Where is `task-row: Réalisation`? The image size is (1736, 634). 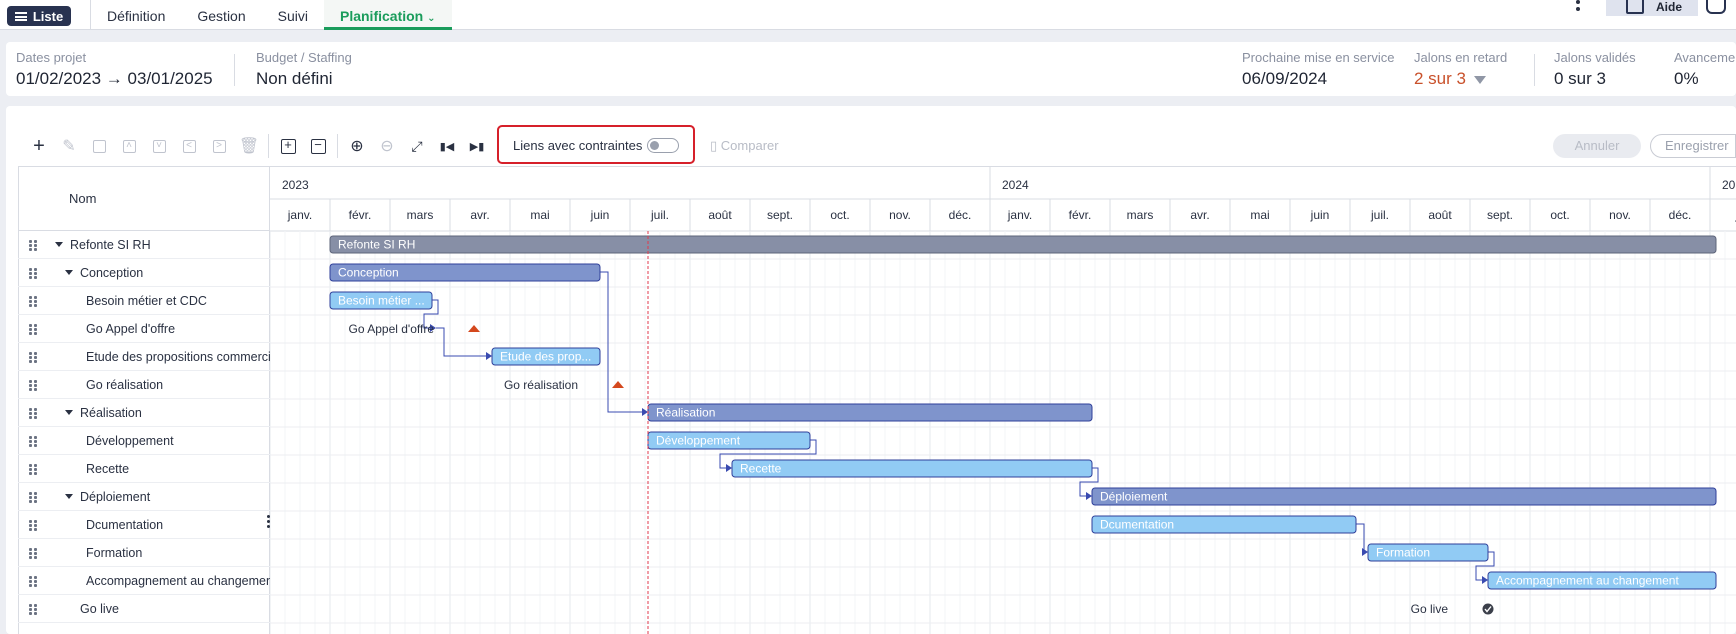
task-row: Réalisation is located at coordinates (144, 413).